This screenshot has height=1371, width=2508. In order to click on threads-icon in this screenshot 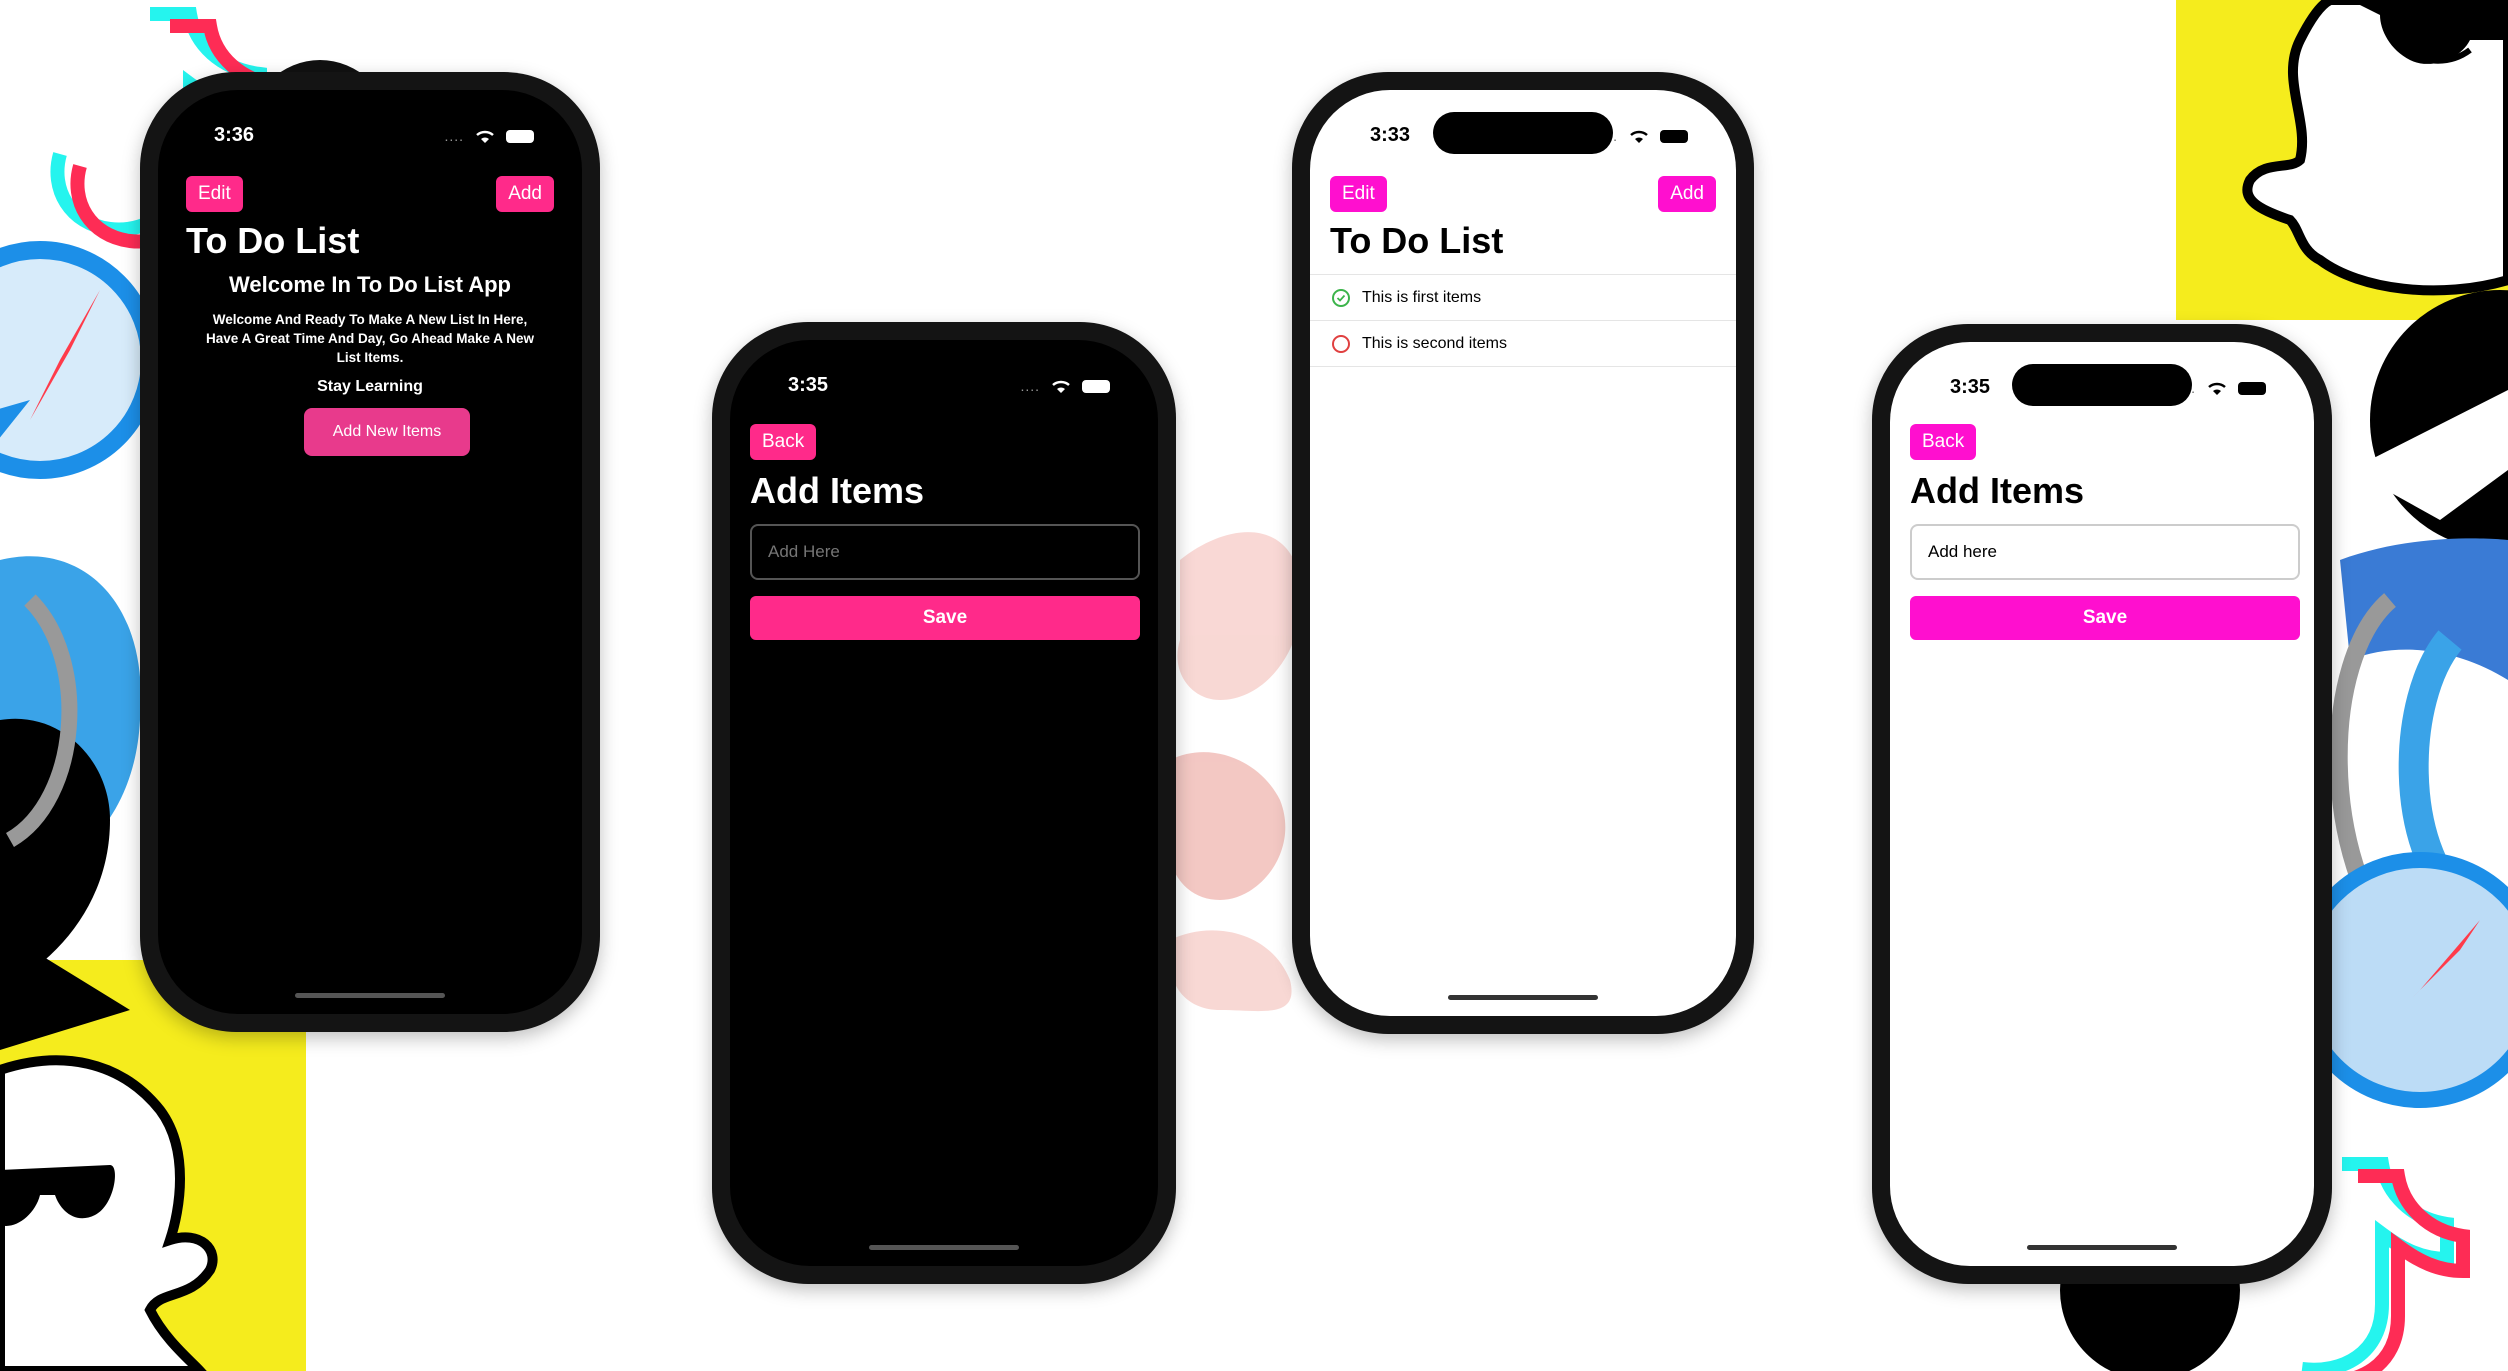, I will do `click(70, 773)`.